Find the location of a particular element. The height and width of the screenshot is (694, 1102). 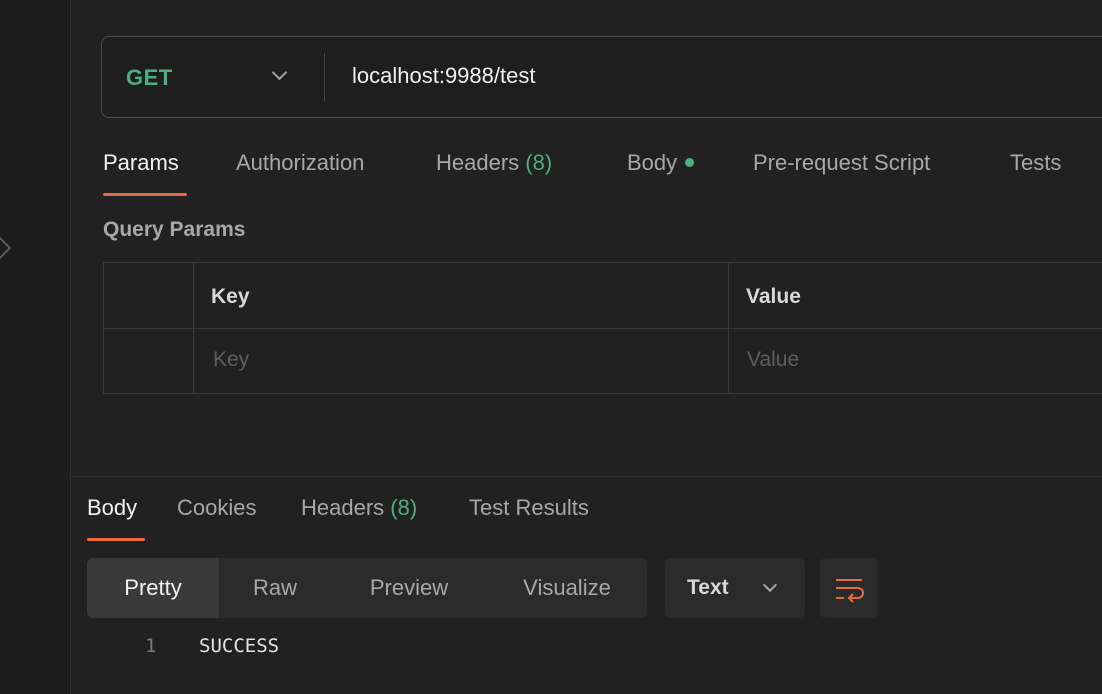

tab-label: Params is located at coordinates (141, 162).